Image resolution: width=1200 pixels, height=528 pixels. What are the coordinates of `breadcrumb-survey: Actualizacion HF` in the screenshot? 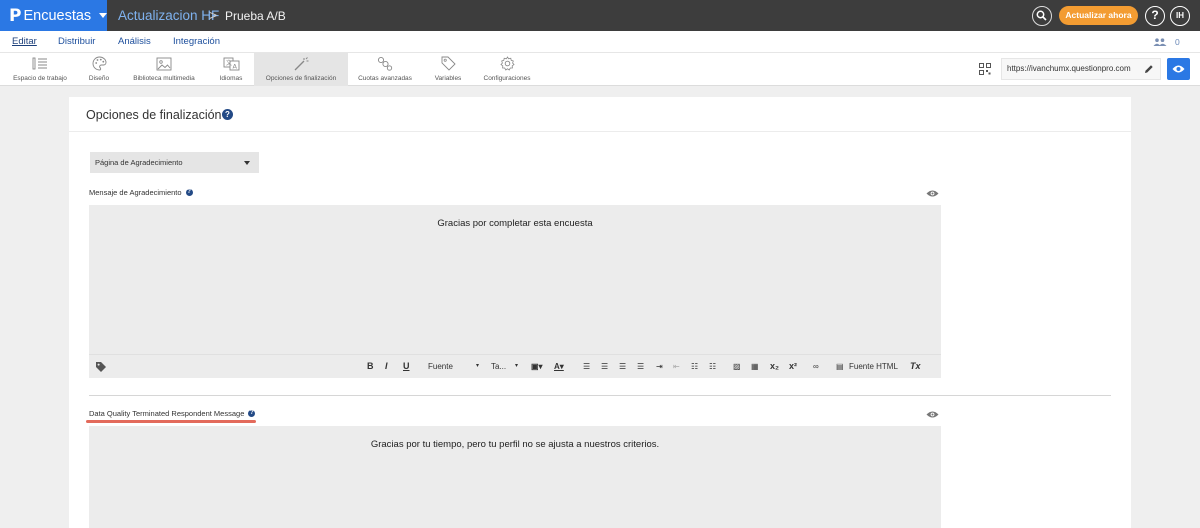 It's located at (168, 15).